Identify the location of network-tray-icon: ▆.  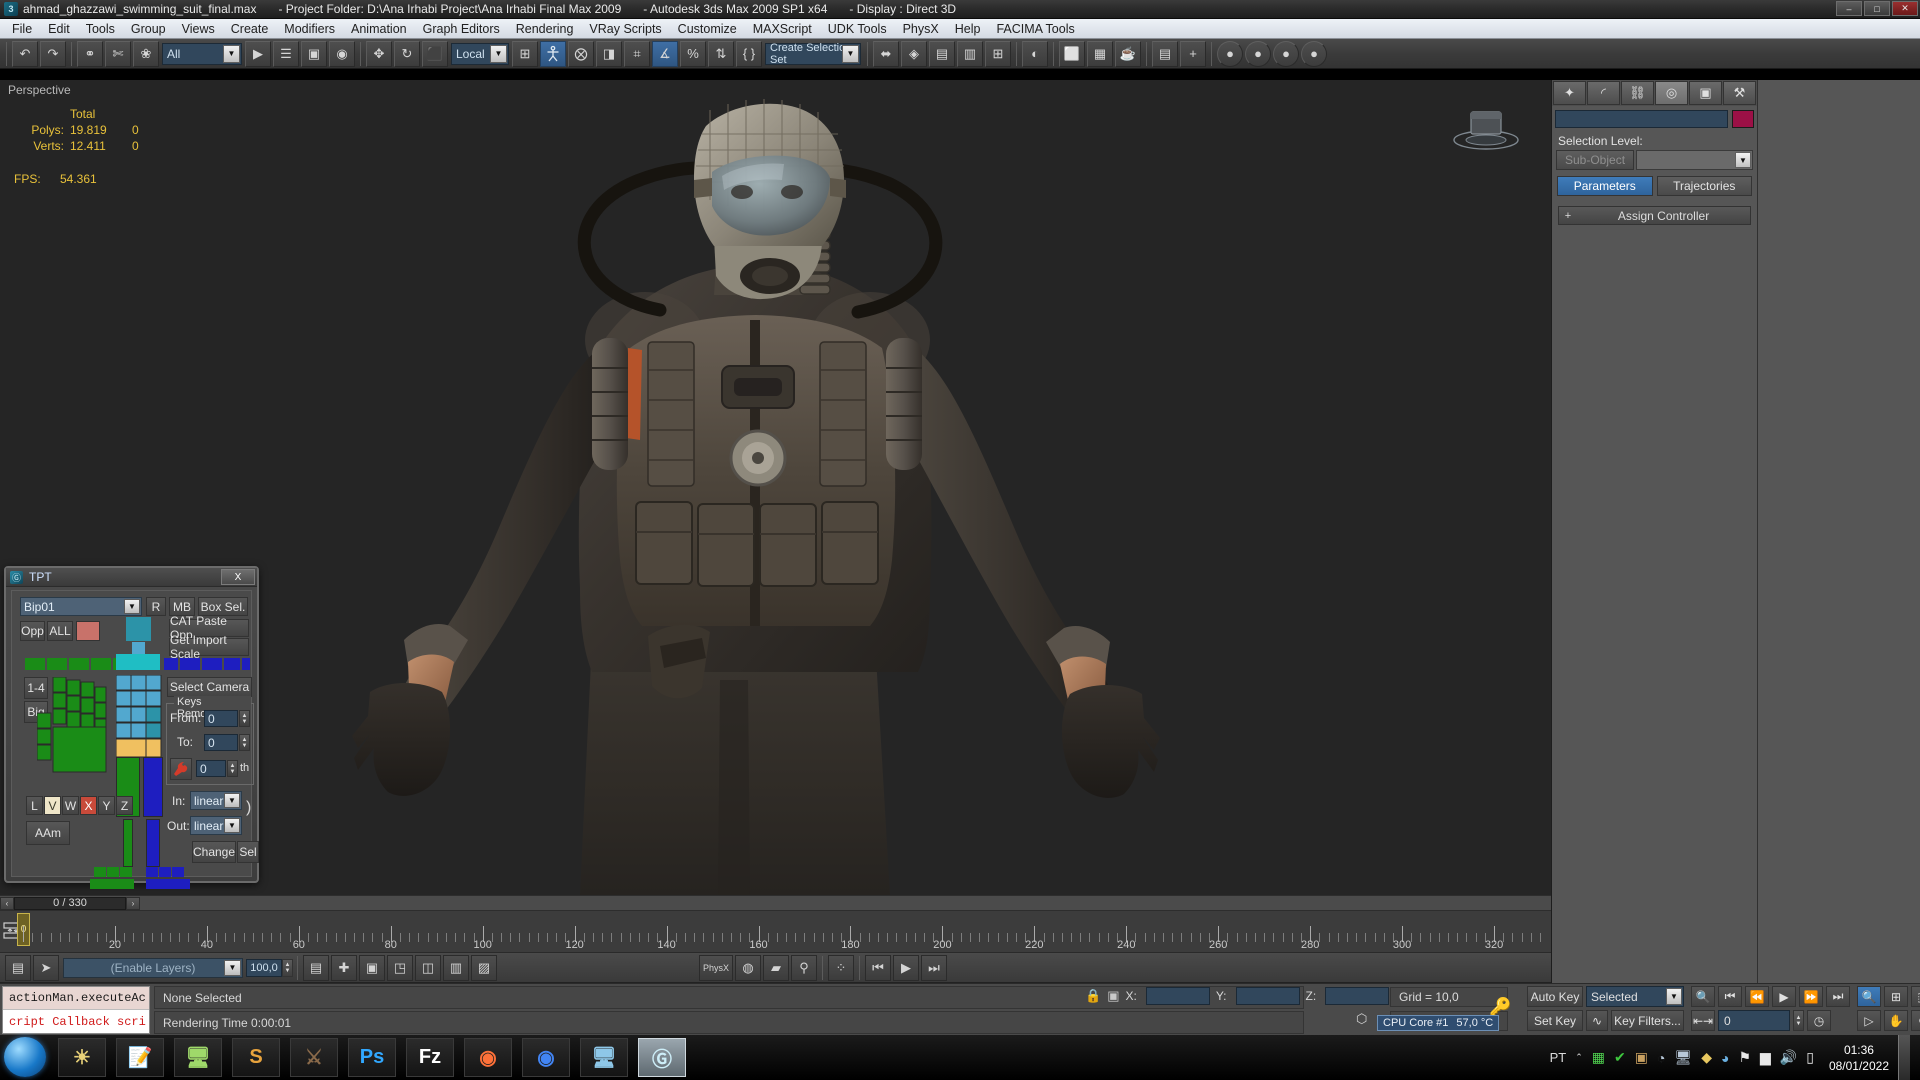
(1765, 1057).